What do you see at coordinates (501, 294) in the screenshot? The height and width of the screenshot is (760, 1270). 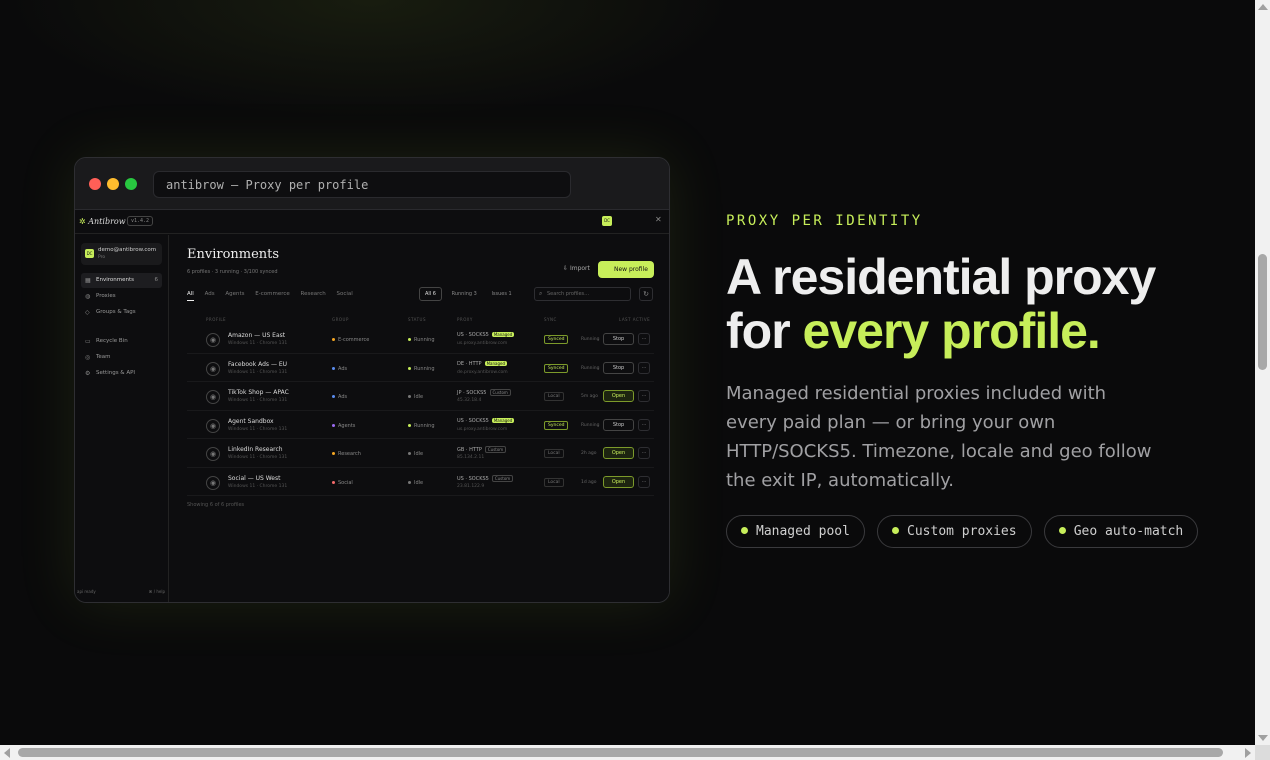 I see `filter-issues: Issues 1` at bounding box center [501, 294].